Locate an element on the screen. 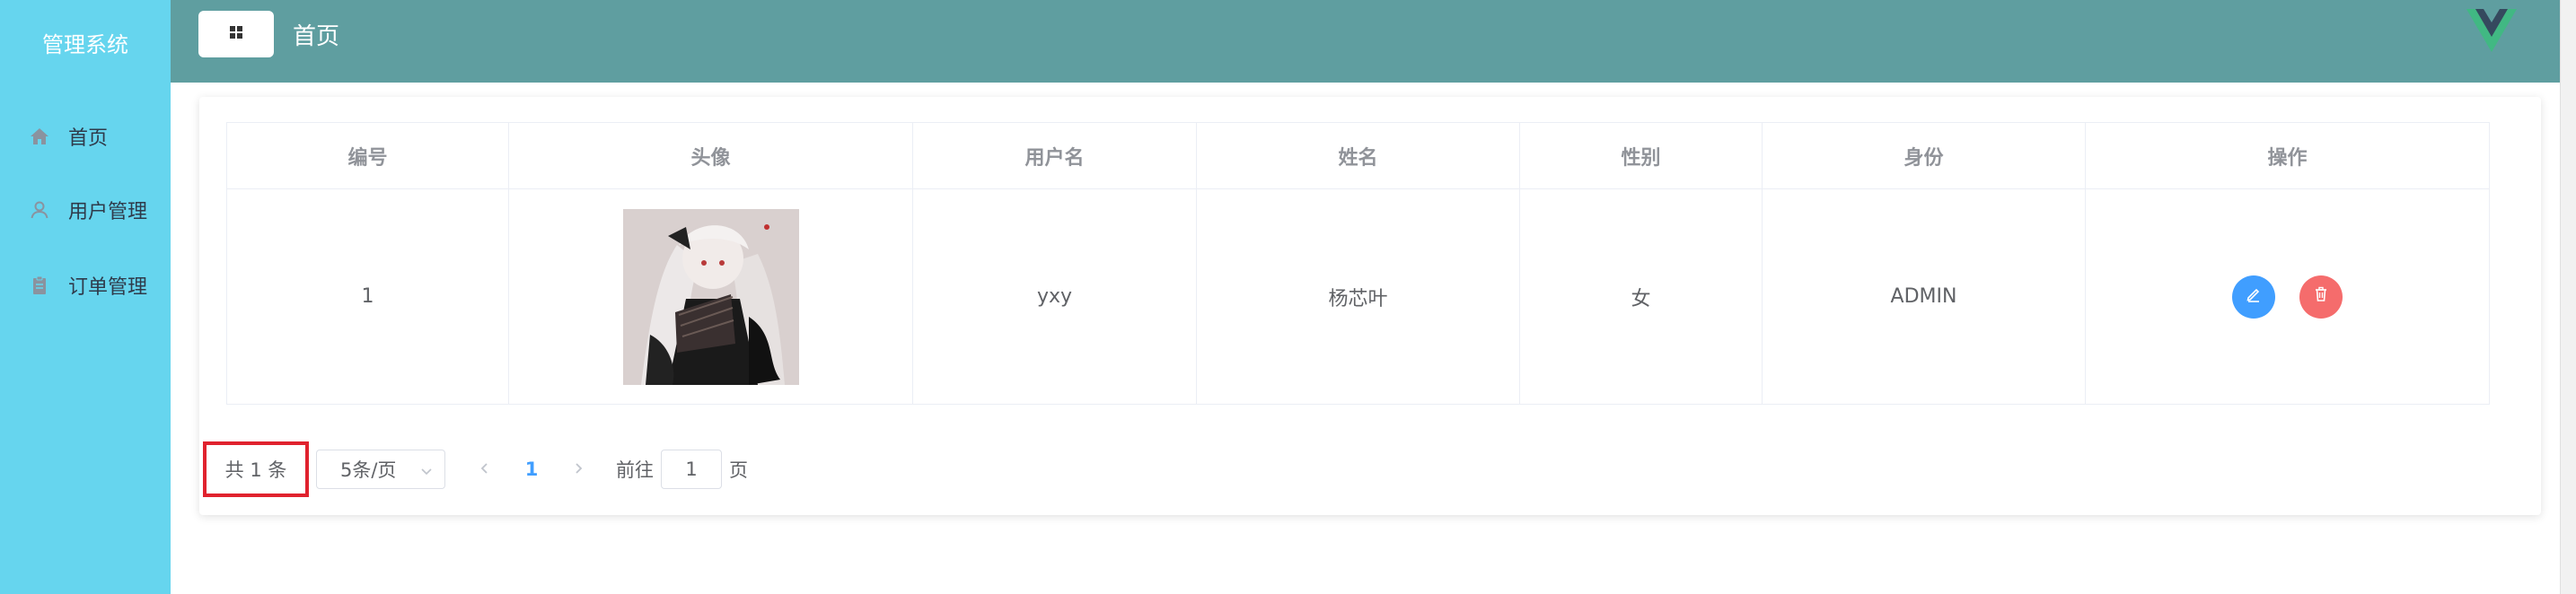 This screenshot has height=594, width=2576. column-header-gender: 性别 is located at coordinates (1641, 155).